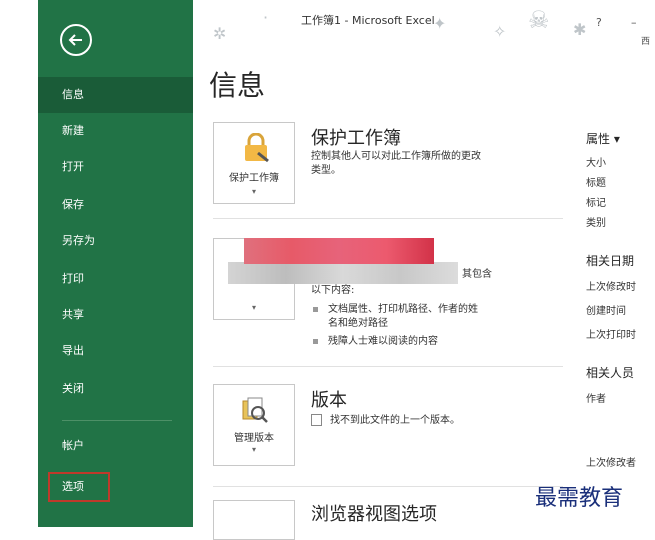 This screenshot has width=655, height=540. What do you see at coordinates (333, 290) in the screenshot?
I see `inspect-desc-2: 以下内容:` at bounding box center [333, 290].